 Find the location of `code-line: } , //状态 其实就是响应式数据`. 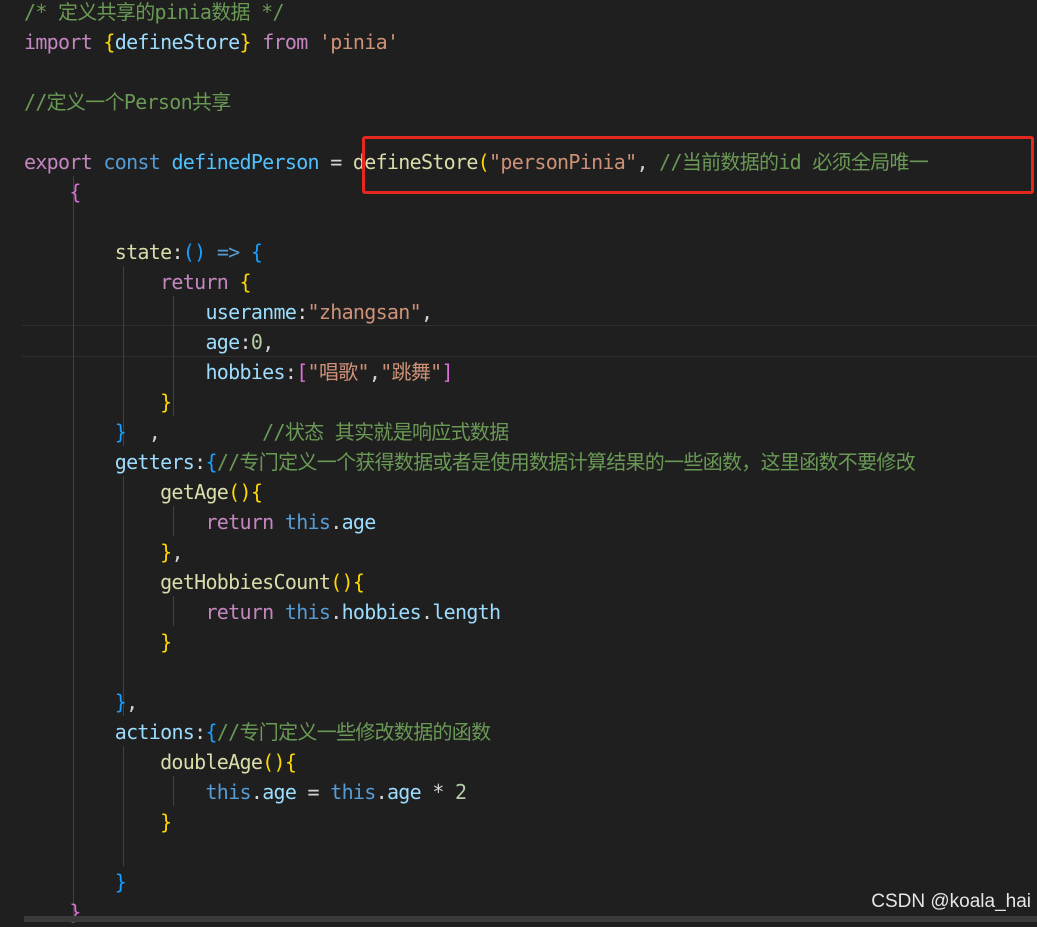

code-line: } , //状态 其实就是响应式数据 is located at coordinates (266, 432).